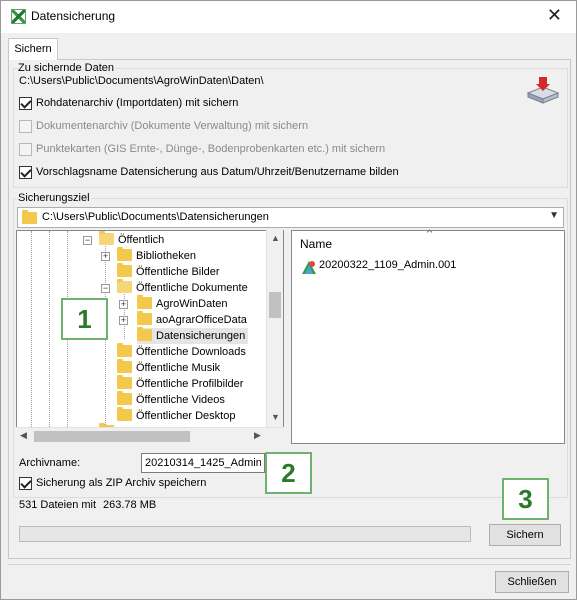  I want to click on tree-item-datensicherungen: Datensicherungen, so click(193, 335).